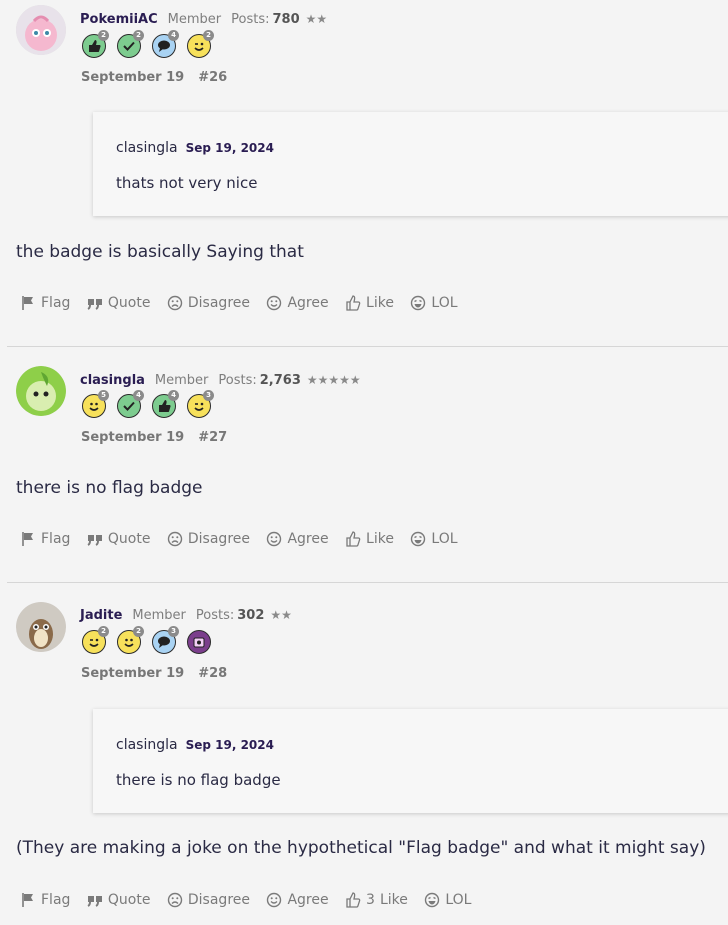 The height and width of the screenshot is (925, 728). What do you see at coordinates (112, 380) in the screenshot?
I see `username: clasingla` at bounding box center [112, 380].